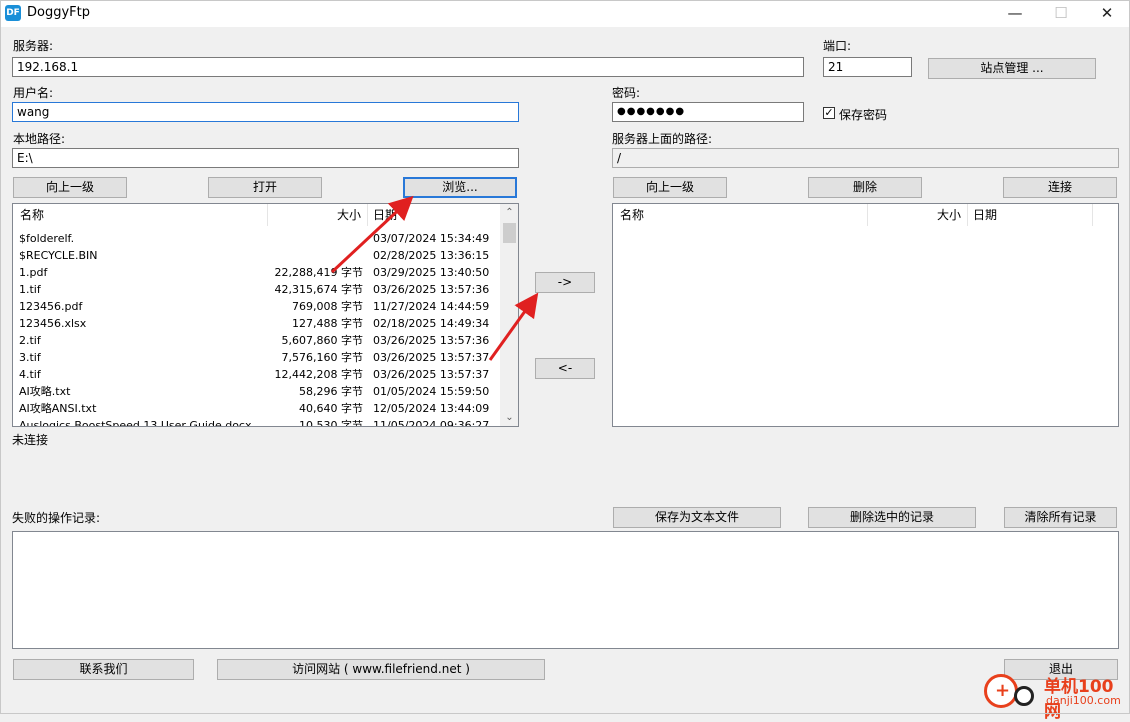 This screenshot has height=722, width=1130. I want to click on watermark: + 单机100网 danji100.com, so click(1056, 696).